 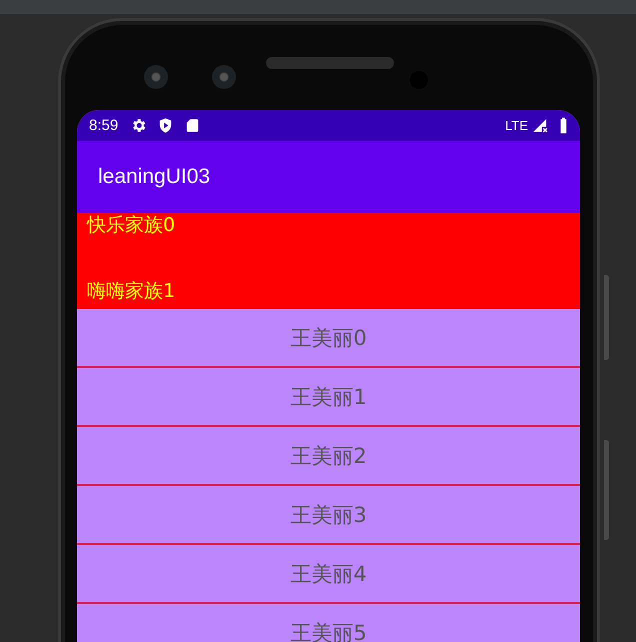 I want to click on status-time: 8:59, so click(x=103, y=125).